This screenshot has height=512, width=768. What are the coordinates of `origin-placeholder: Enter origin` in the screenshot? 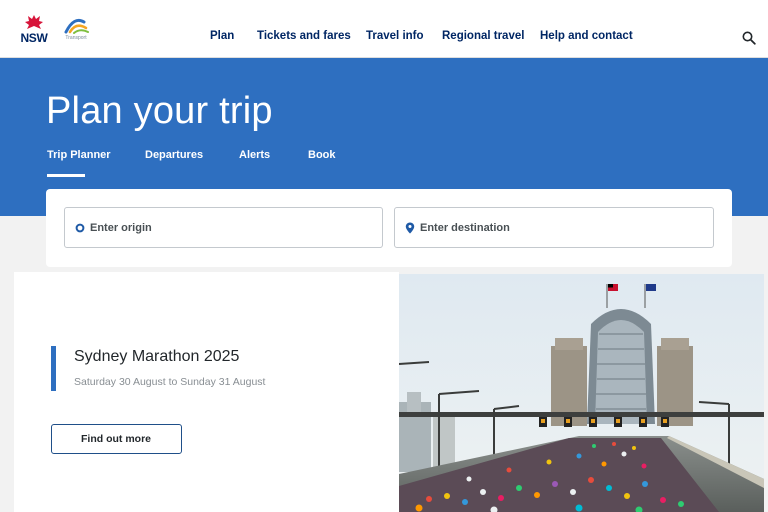 It's located at (121, 228).